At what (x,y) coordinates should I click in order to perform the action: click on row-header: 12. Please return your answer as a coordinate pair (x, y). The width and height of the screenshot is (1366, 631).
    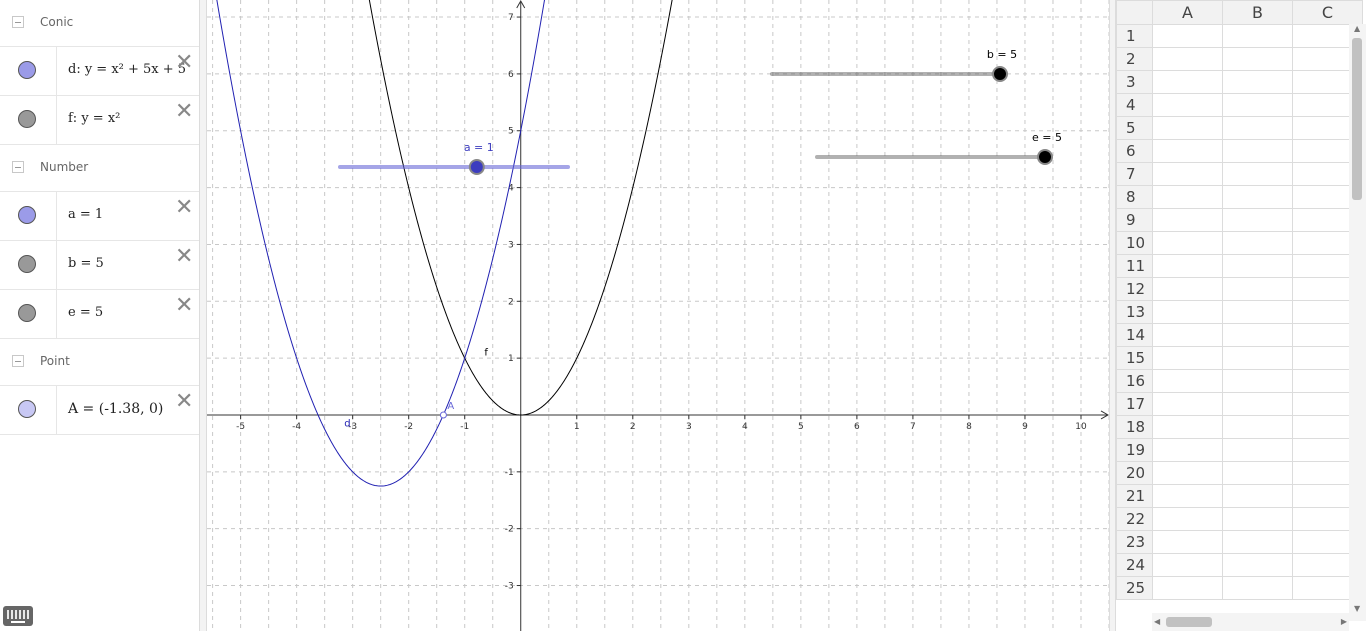
    Looking at the image, I should click on (1134, 289).